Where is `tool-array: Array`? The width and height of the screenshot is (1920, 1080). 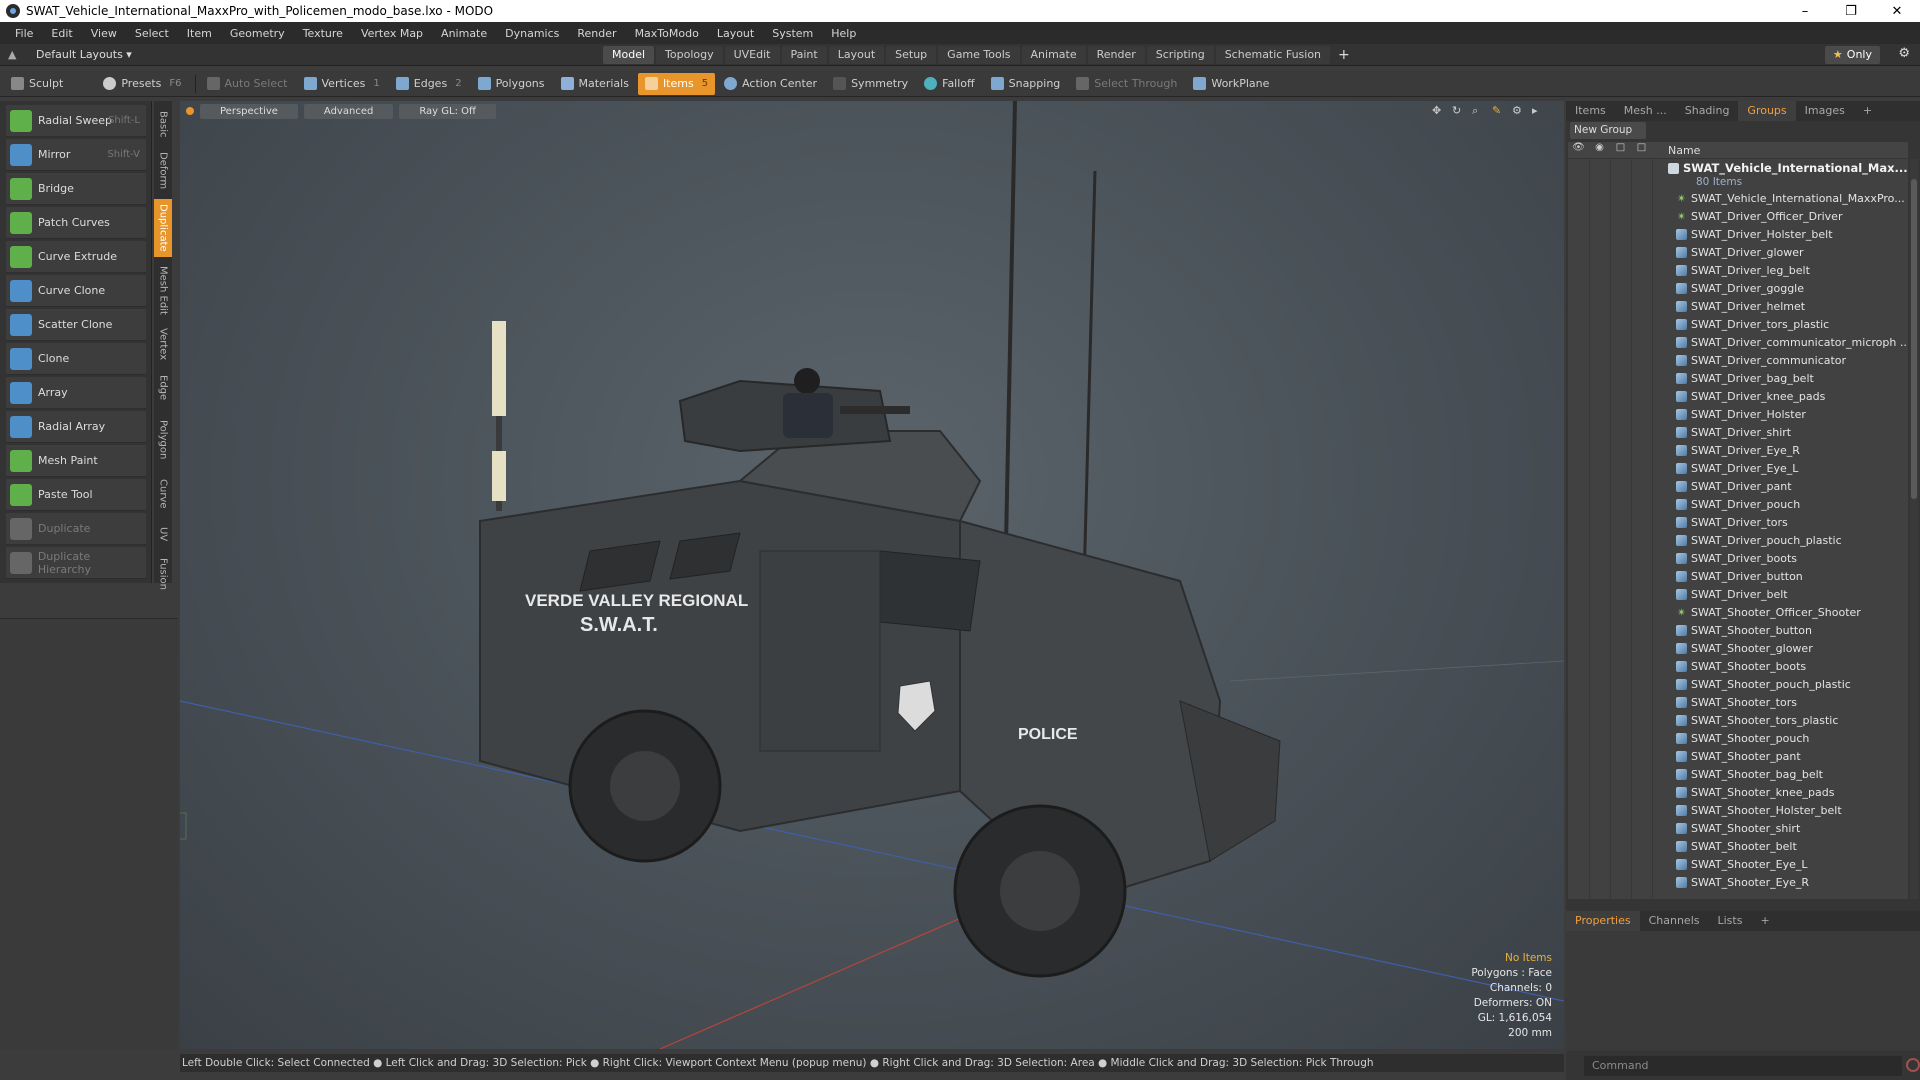 tool-array: Array is located at coordinates (76, 393).